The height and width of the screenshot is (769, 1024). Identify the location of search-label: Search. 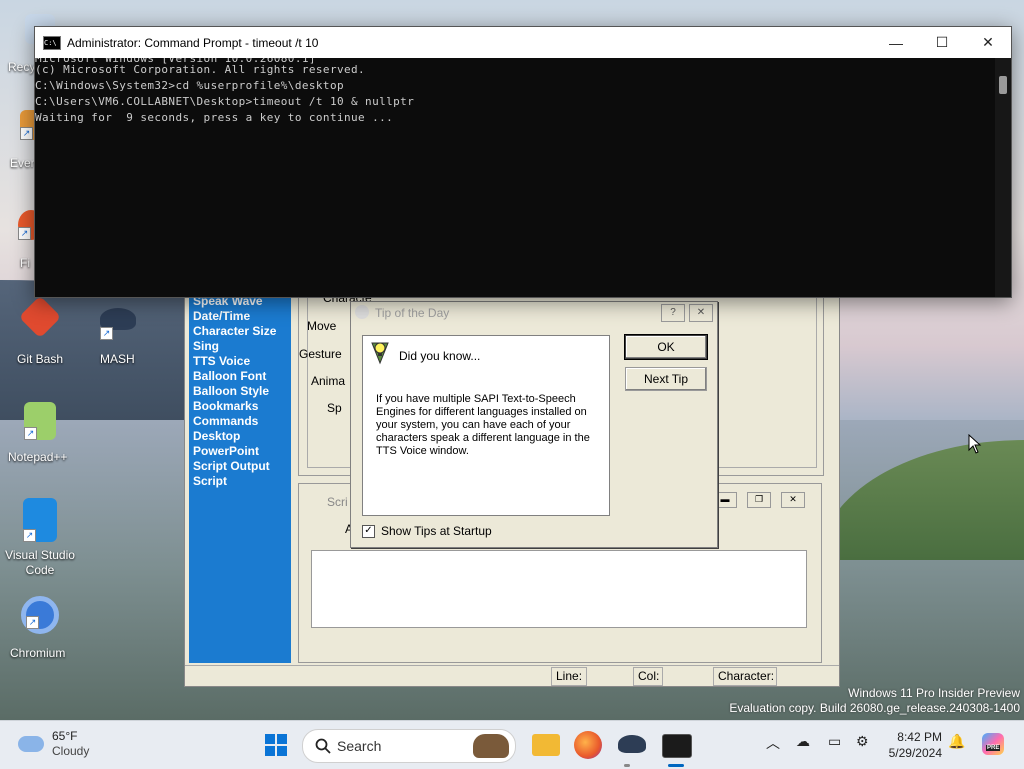
(359, 746).